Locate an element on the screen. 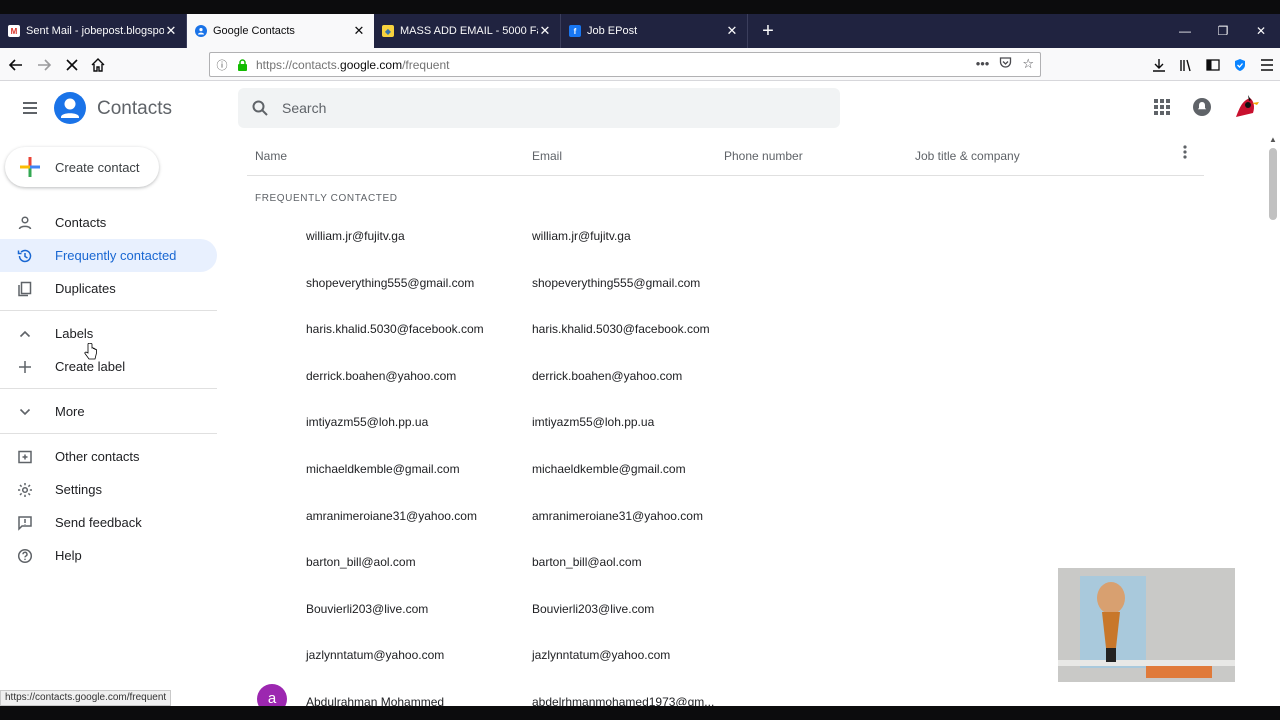 The image size is (1280, 720). lock-icon is located at coordinates (242, 65).